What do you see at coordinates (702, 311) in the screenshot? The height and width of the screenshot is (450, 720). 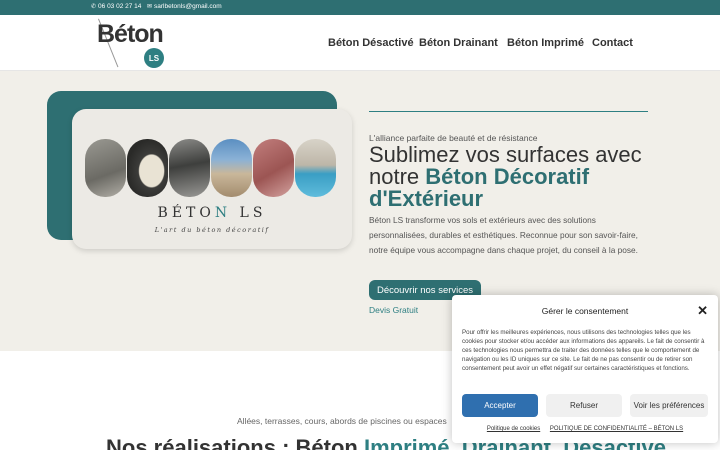 I see `close-icon: ✕` at bounding box center [702, 311].